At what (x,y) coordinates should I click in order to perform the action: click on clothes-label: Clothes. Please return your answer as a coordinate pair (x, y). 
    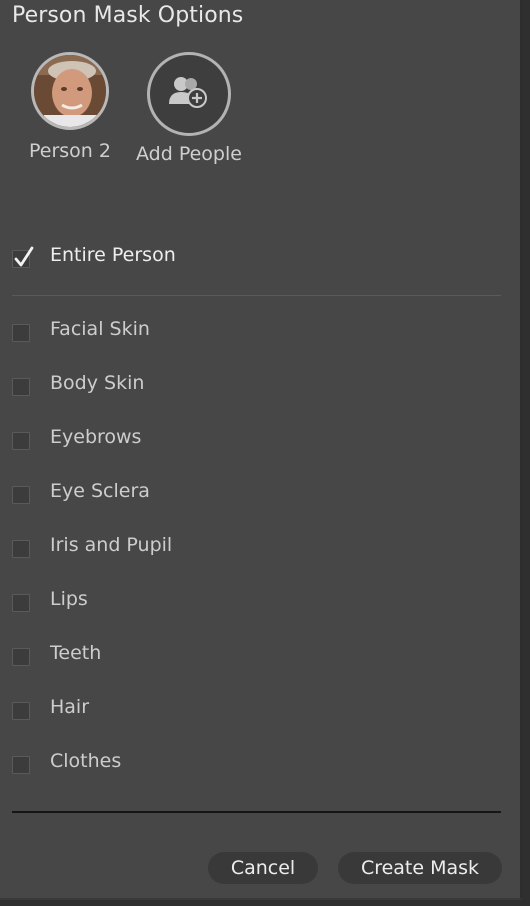
    Looking at the image, I should click on (86, 761).